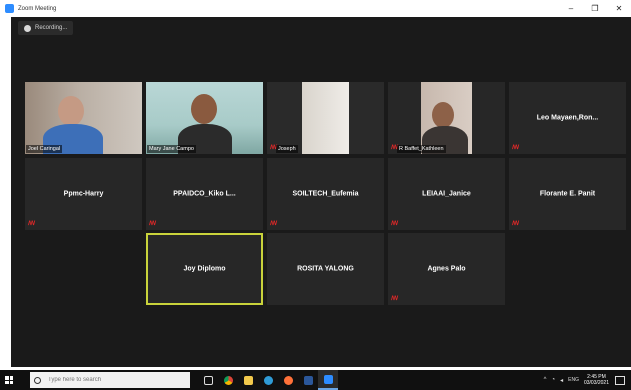 The image size is (631, 390). What do you see at coordinates (37, 8) in the screenshot?
I see `window-title: Zoom Meeting` at bounding box center [37, 8].